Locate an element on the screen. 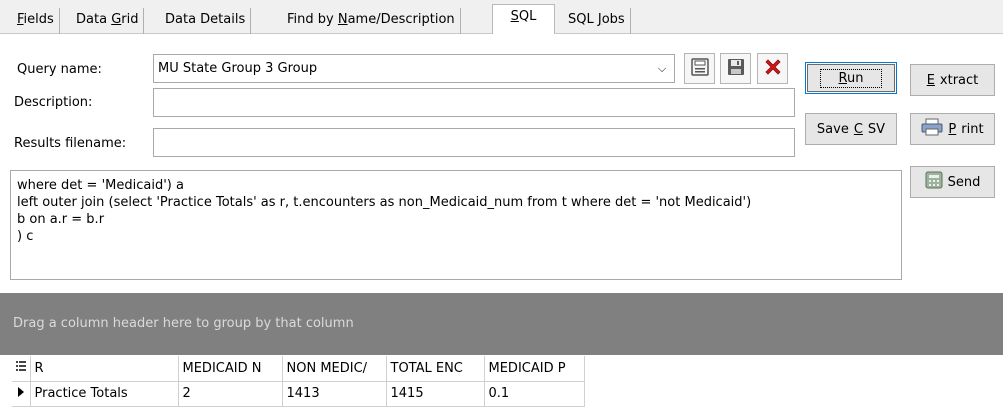  query-name-value: MU State Group 3 Group is located at coordinates (238, 68).